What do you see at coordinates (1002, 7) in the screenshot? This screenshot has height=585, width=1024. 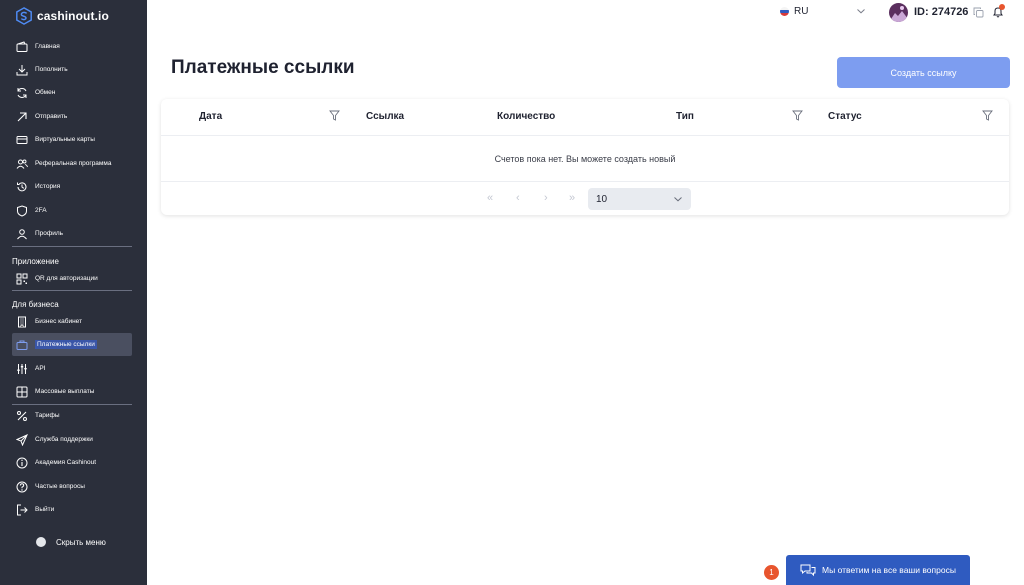 I see `notification-badge` at bounding box center [1002, 7].